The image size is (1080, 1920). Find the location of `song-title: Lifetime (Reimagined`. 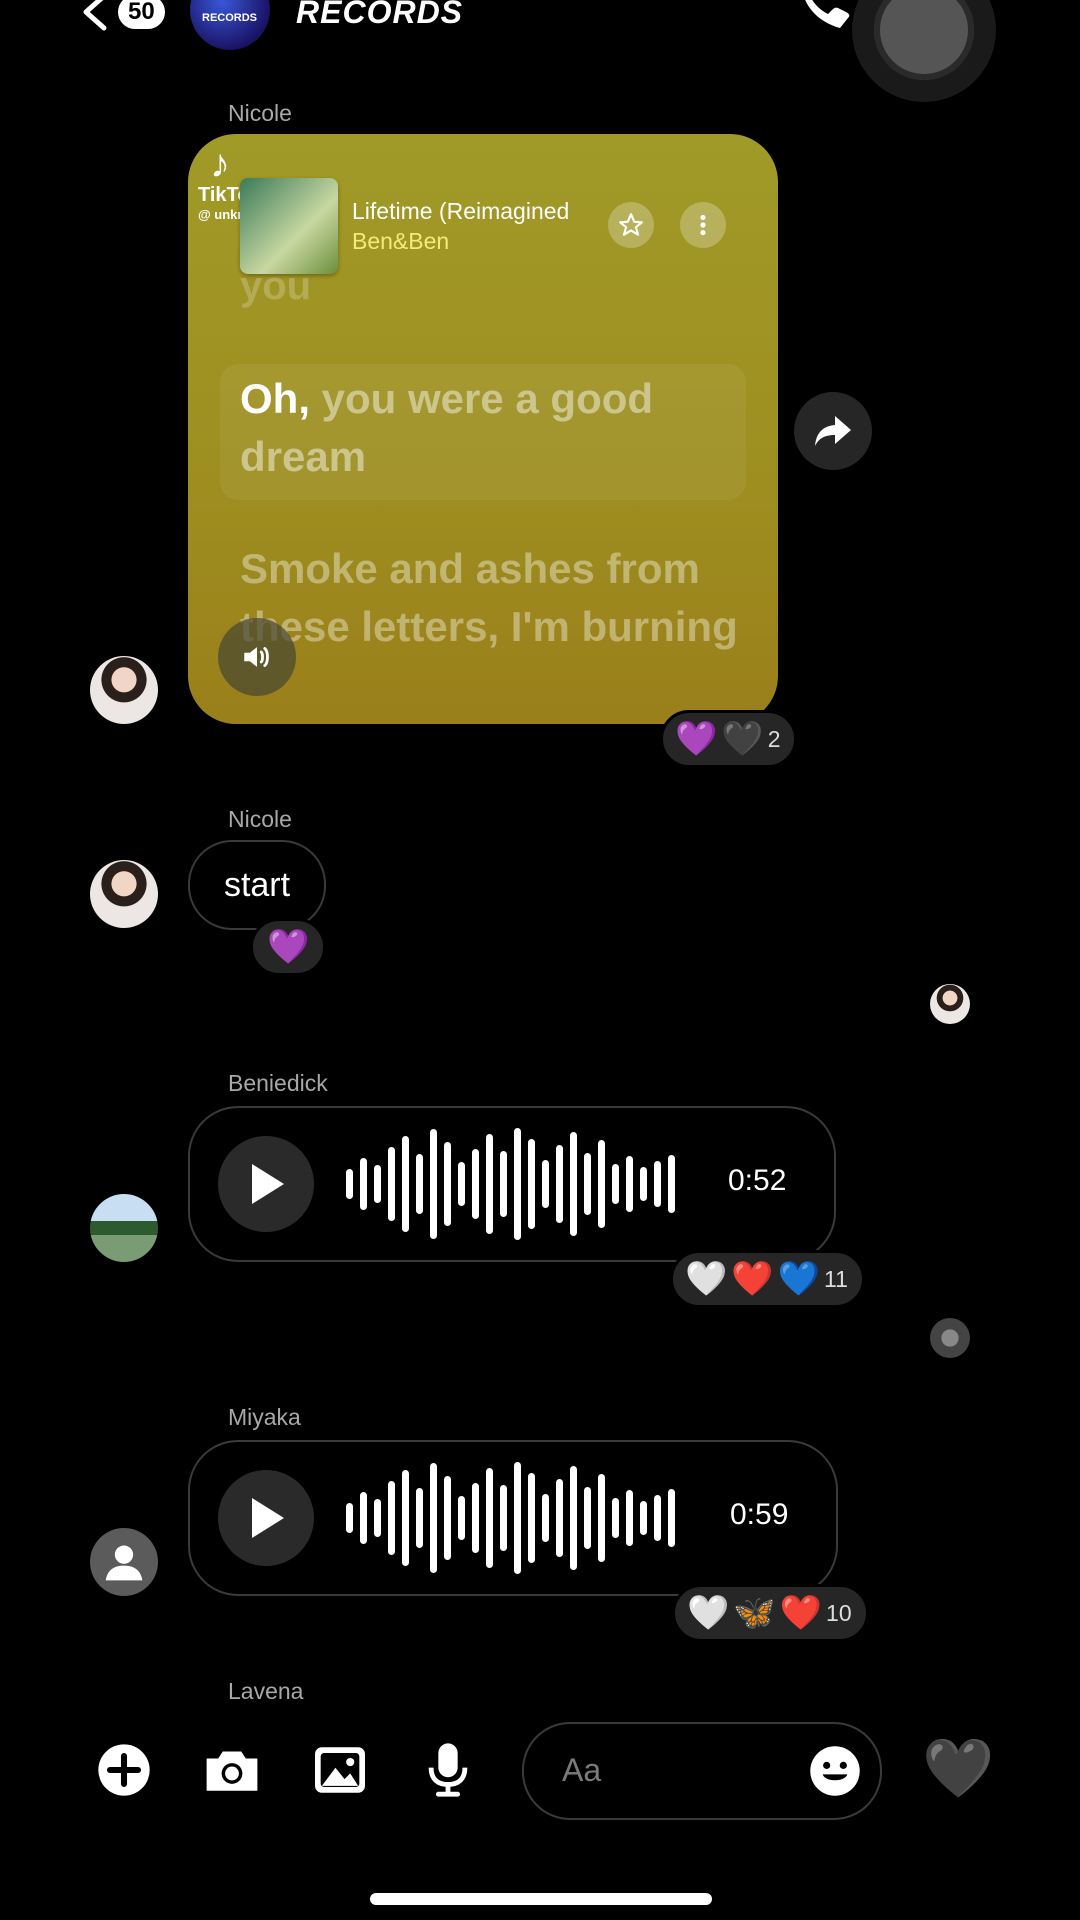

song-title: Lifetime (Reimagined is located at coordinates (461, 211).